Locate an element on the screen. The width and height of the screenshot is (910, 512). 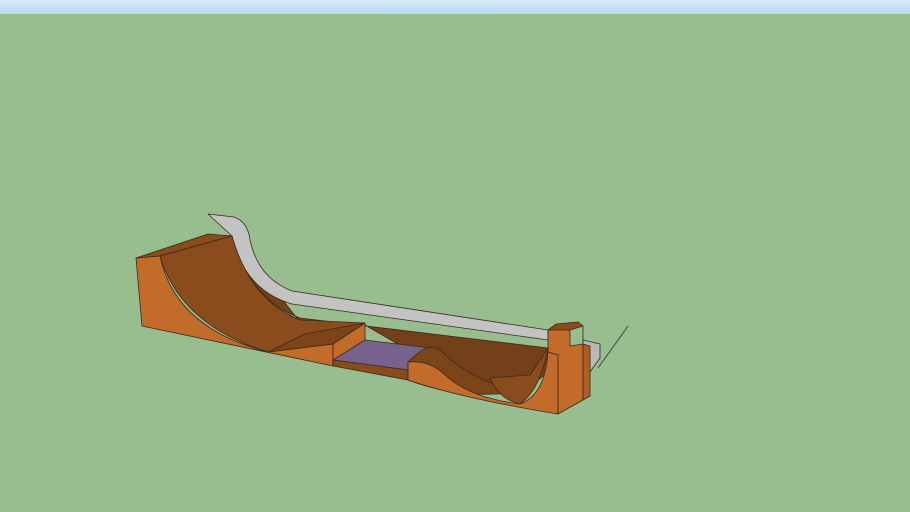
right-tower-top is located at coordinates (565, 326).